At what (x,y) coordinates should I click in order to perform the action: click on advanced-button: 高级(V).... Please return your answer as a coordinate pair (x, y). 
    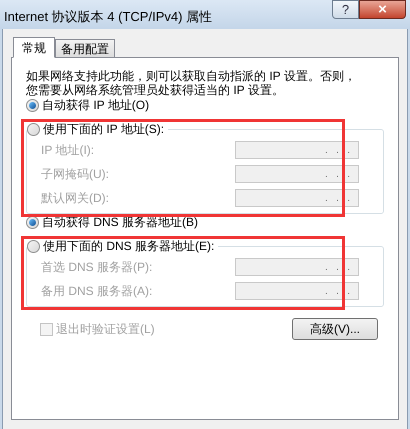
    Looking at the image, I should click on (335, 329).